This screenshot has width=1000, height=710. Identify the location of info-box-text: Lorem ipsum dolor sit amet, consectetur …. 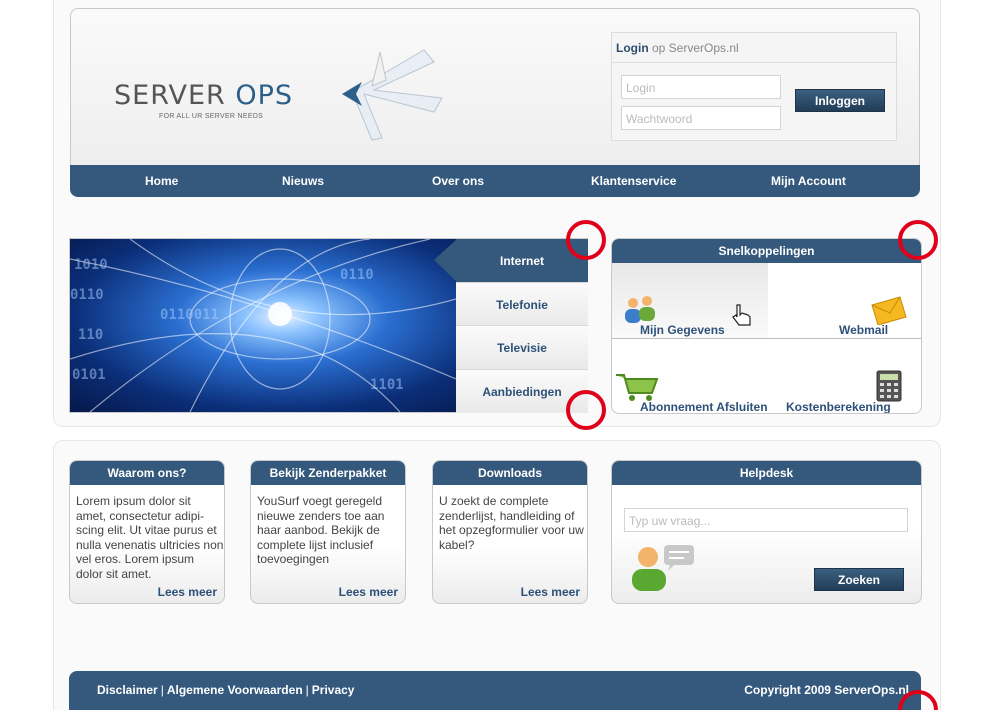
(150, 537).